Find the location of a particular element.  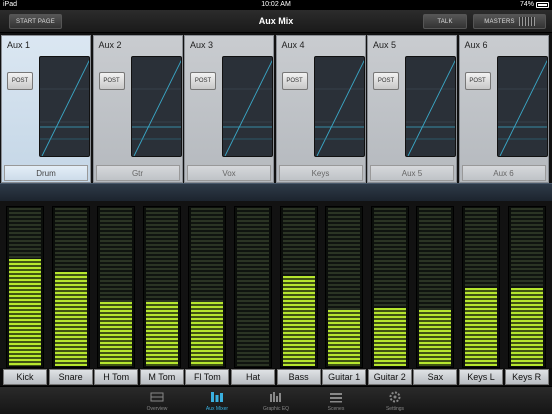

status-bar: iPad 10:02 AM 74% is located at coordinates (276, 5).